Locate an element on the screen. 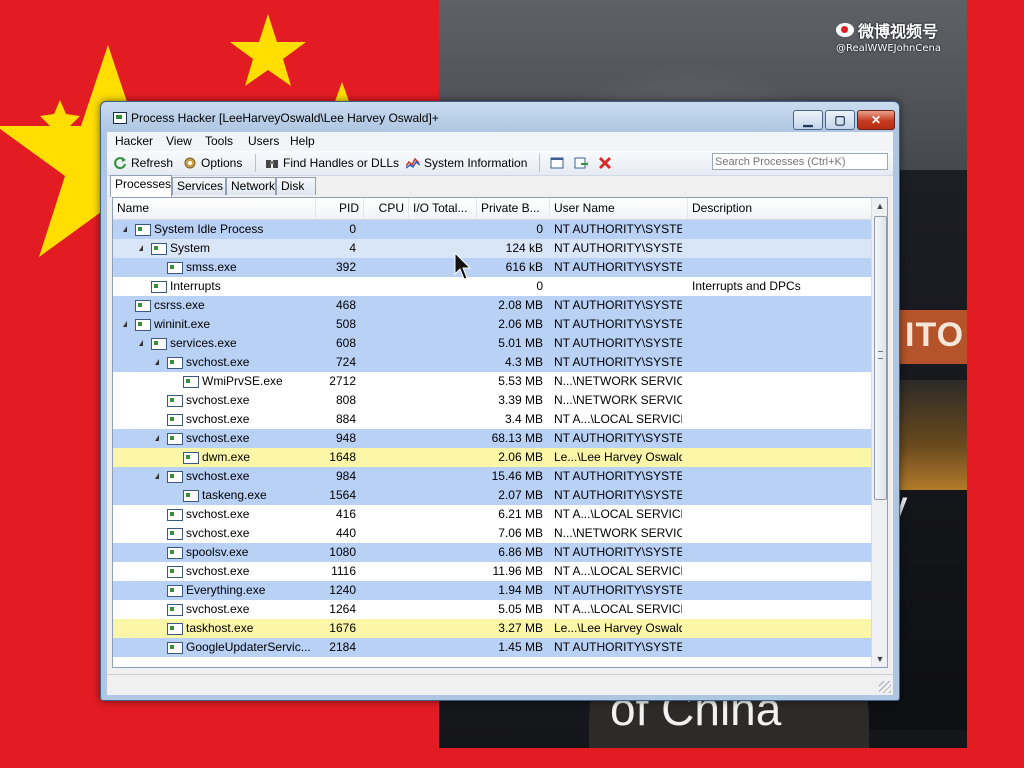 The width and height of the screenshot is (1024, 768). toolbar-separator is located at coordinates (539, 163).